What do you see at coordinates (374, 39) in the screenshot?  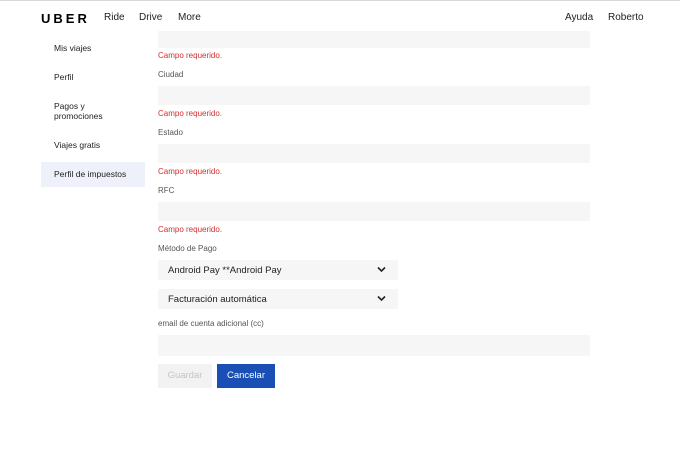 I see `previous-field-input` at bounding box center [374, 39].